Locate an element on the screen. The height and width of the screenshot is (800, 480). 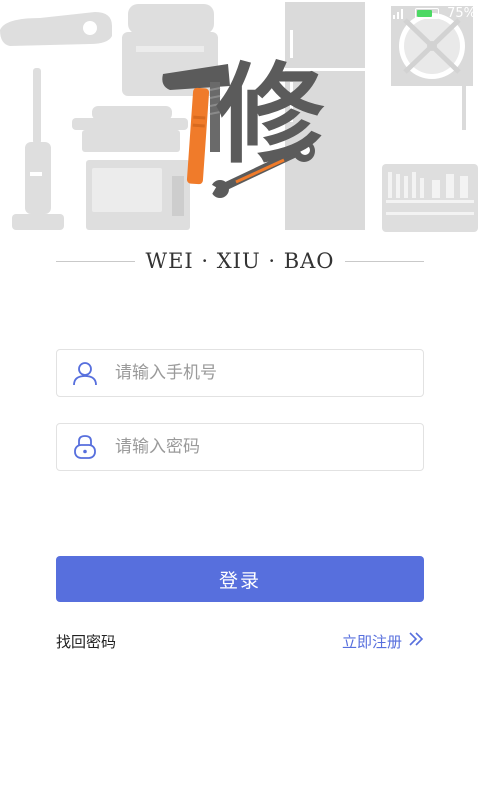
lock-icon is located at coordinates (85, 447).